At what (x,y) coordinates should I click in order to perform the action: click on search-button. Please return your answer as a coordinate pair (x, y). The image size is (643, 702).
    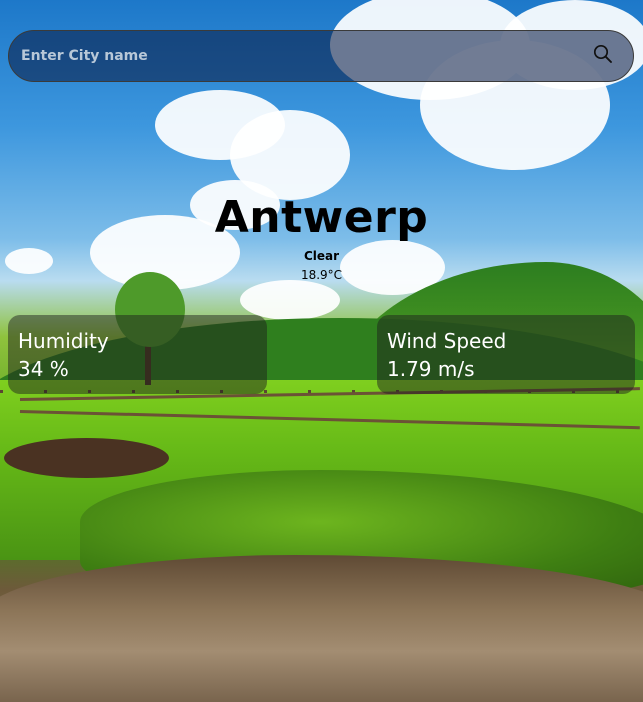
    Looking at the image, I should click on (603, 56).